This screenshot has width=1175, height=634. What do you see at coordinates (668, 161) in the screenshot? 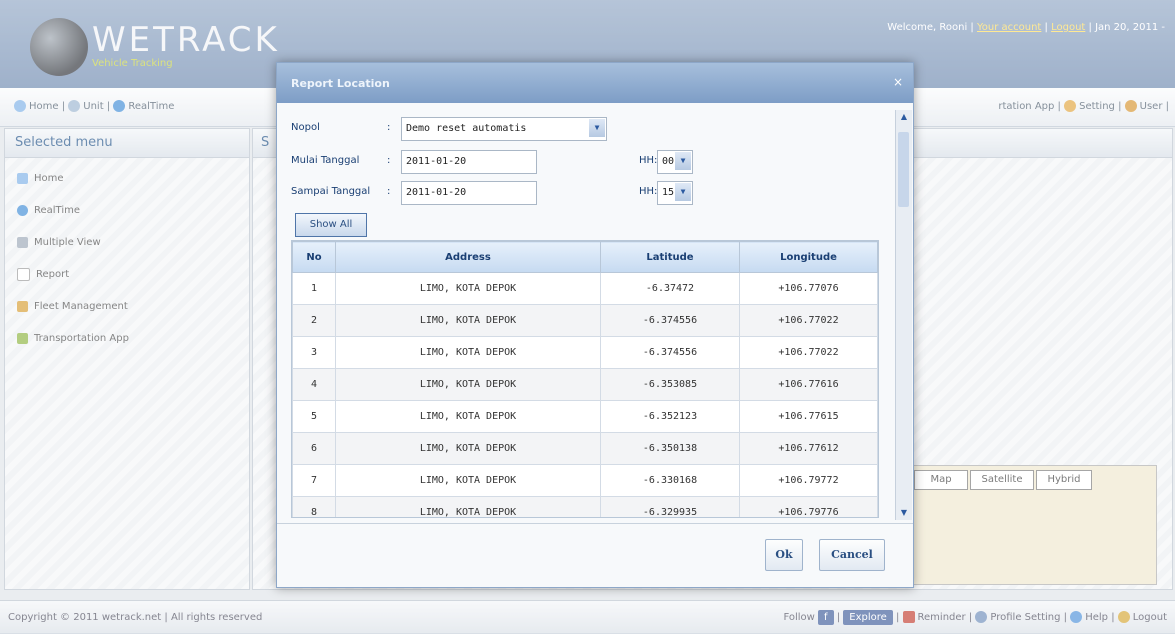
I see `mulai-hh-value: 00` at bounding box center [668, 161].